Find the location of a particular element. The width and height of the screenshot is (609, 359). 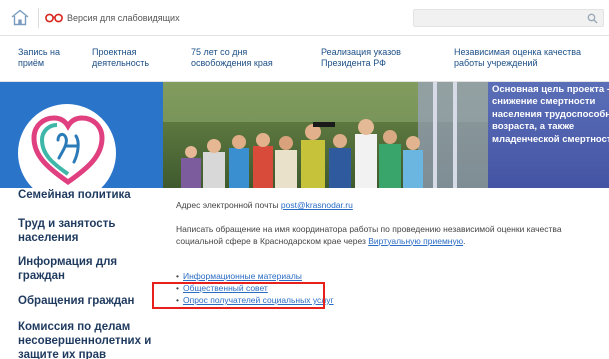

email-prefix: Адрес электронной почты is located at coordinates (227, 205).